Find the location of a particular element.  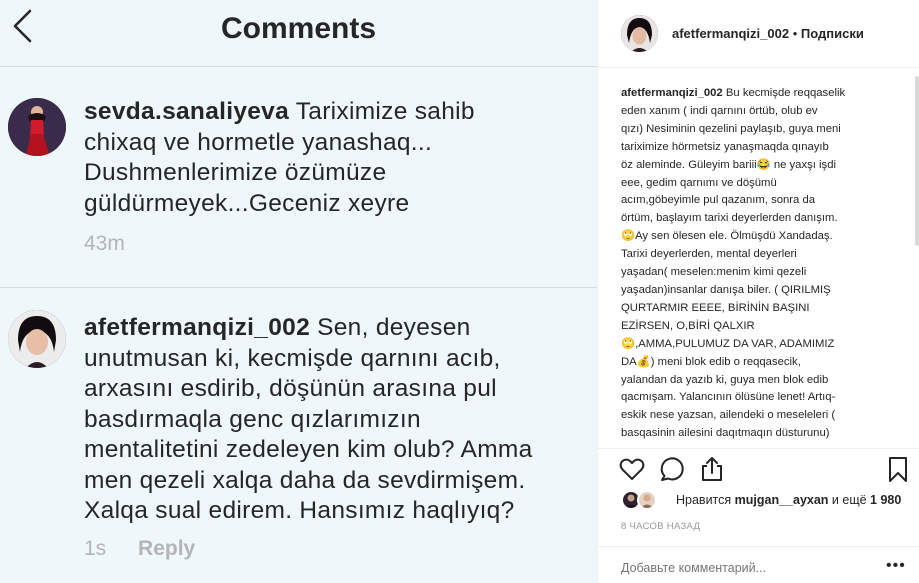

comment-line: Dushmenlerimize özümüze is located at coordinates (235, 172).